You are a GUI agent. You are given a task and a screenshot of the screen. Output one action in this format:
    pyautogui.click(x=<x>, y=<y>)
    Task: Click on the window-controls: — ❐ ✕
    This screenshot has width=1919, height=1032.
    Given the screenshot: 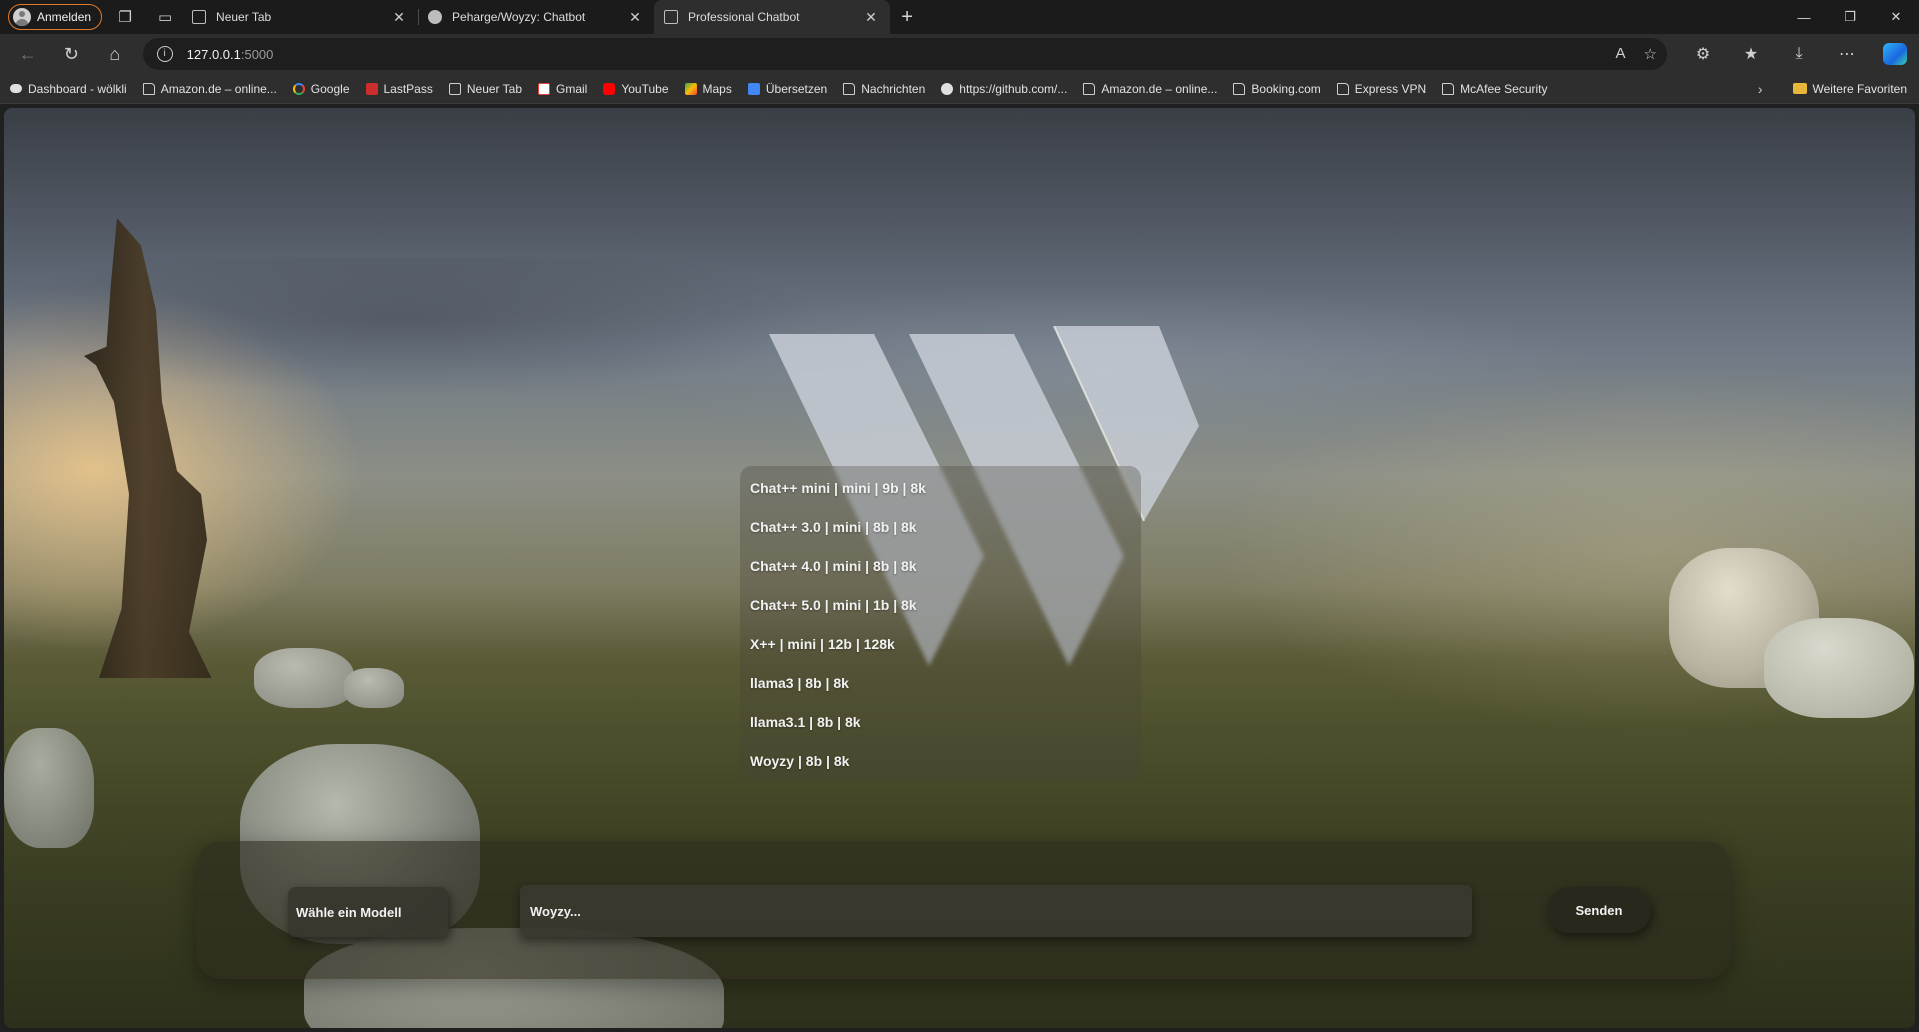 What is the action you would take?
    pyautogui.click(x=1850, y=17)
    